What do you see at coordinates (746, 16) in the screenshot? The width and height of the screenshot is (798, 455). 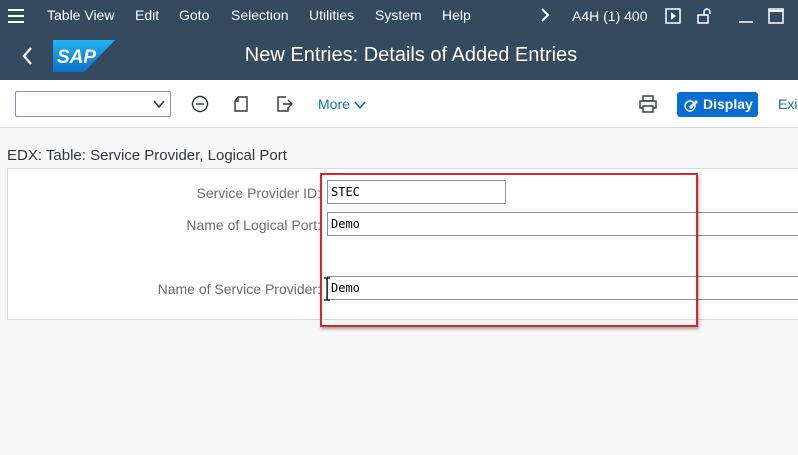 I see `minimize-icon` at bounding box center [746, 16].